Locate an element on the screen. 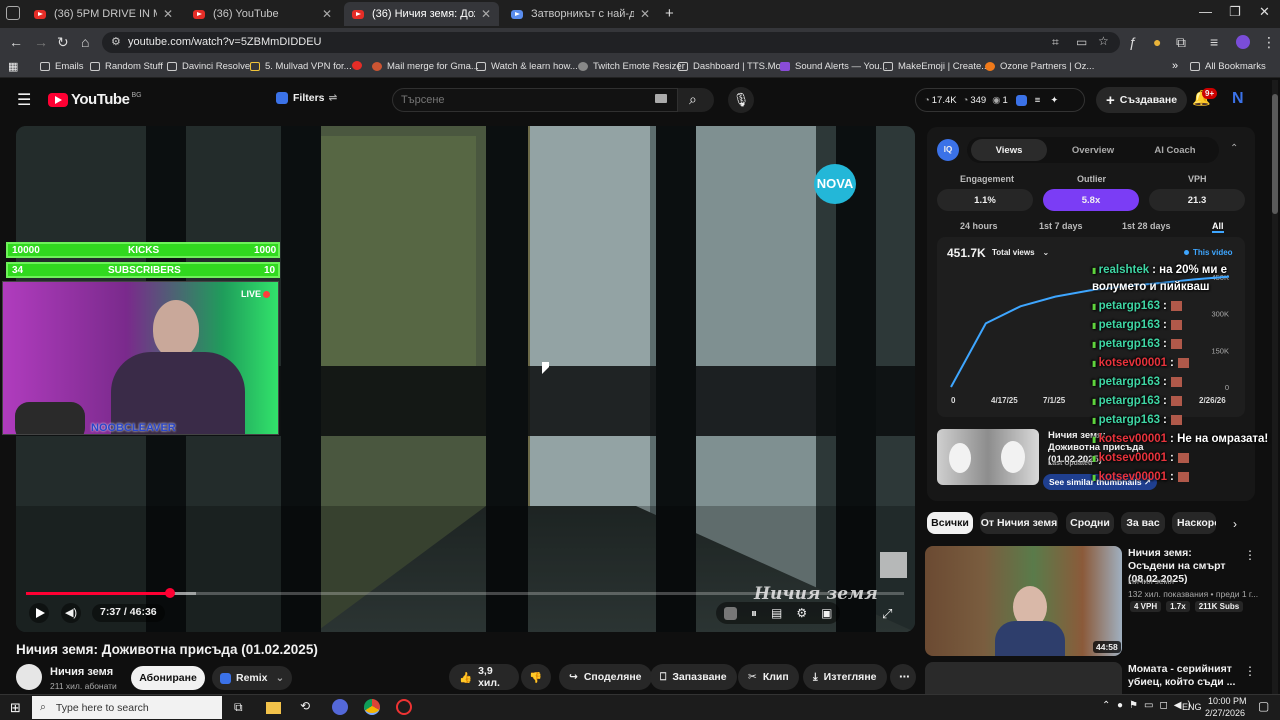 This screenshot has width=1280, height=720. share-button: ↪ Споделяне is located at coordinates (605, 677).